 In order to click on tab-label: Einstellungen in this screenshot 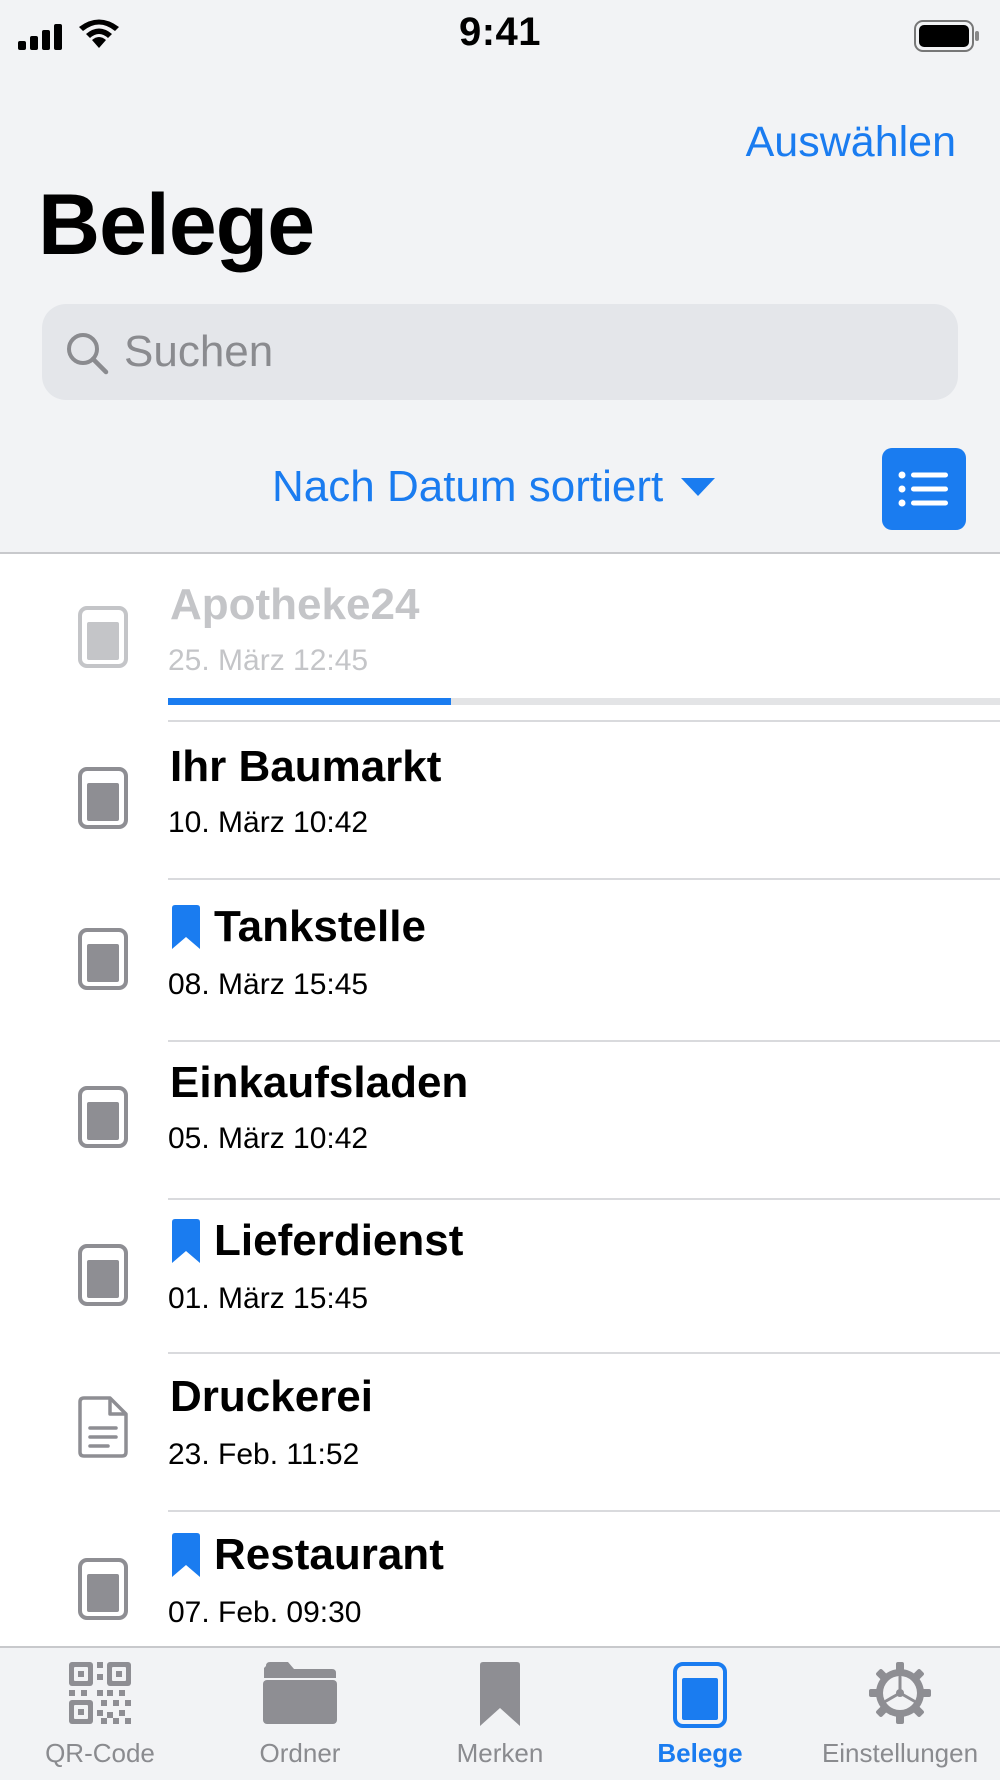, I will do `click(900, 1753)`.